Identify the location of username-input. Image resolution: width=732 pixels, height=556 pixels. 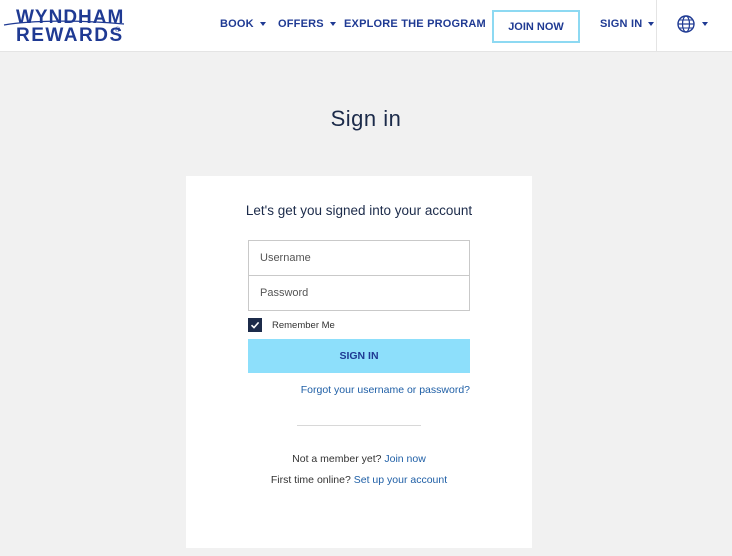
(359, 258).